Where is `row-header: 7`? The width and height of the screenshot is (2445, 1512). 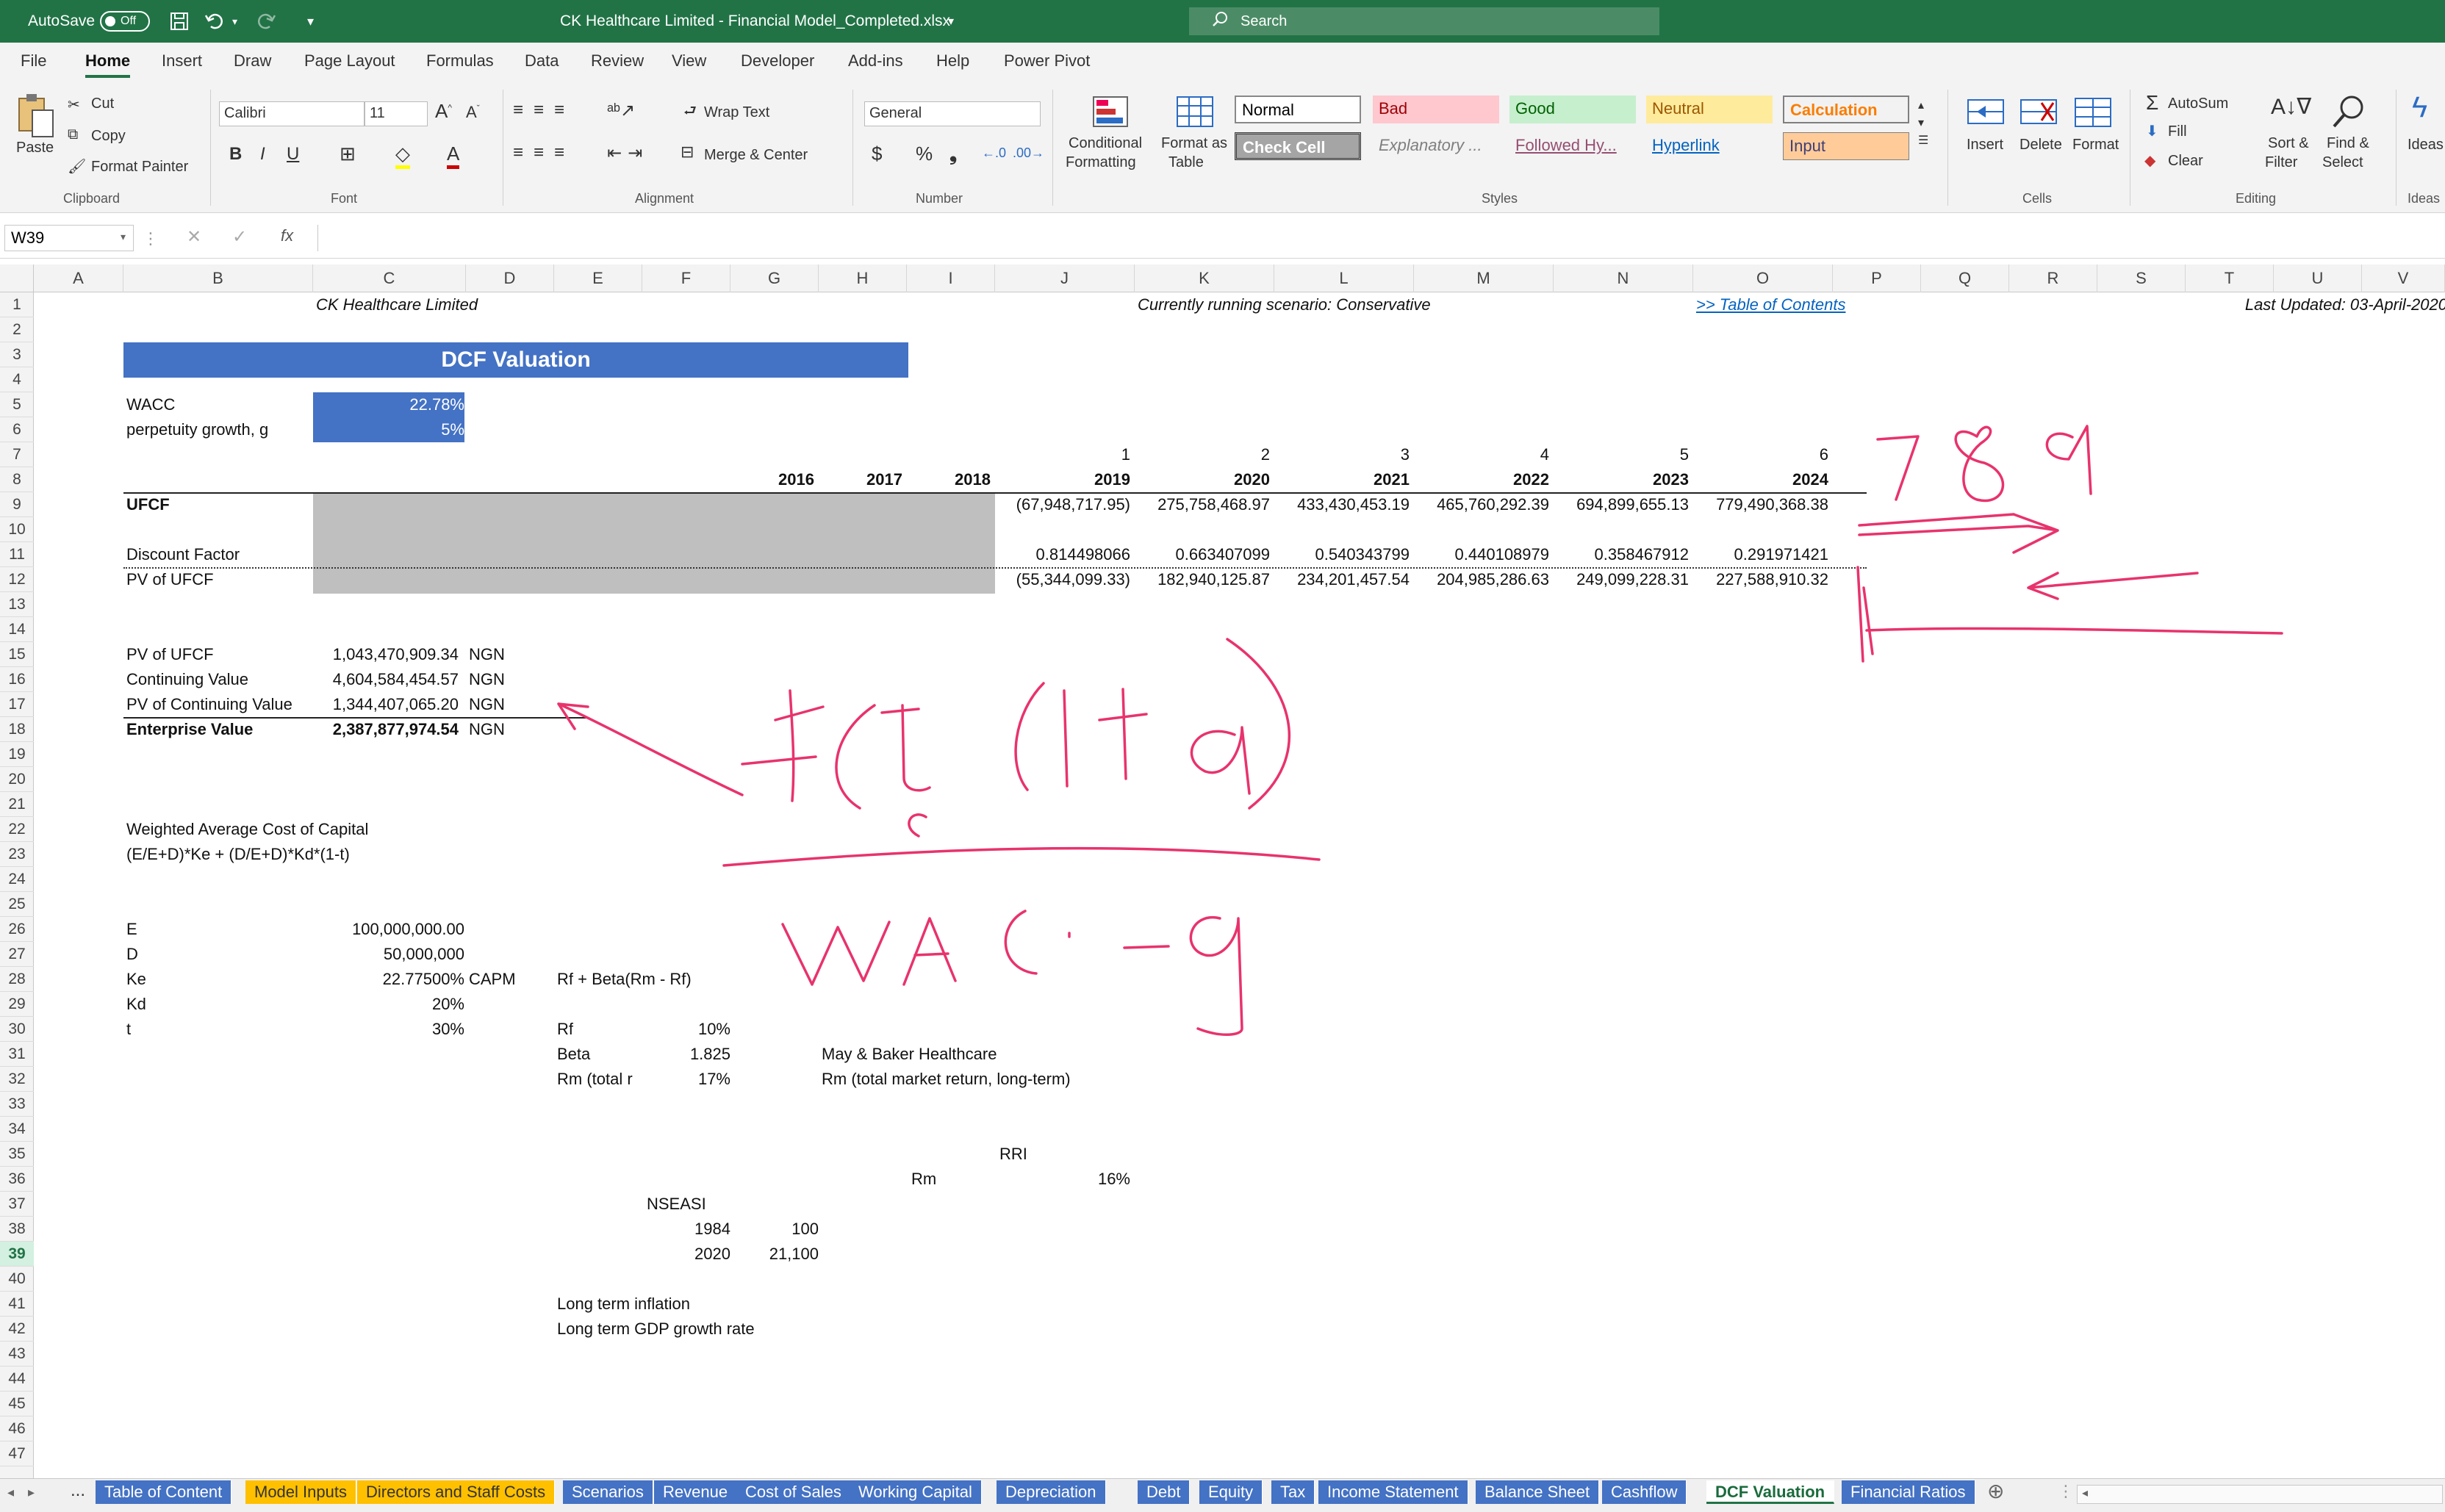
row-header: 7 is located at coordinates (17, 454).